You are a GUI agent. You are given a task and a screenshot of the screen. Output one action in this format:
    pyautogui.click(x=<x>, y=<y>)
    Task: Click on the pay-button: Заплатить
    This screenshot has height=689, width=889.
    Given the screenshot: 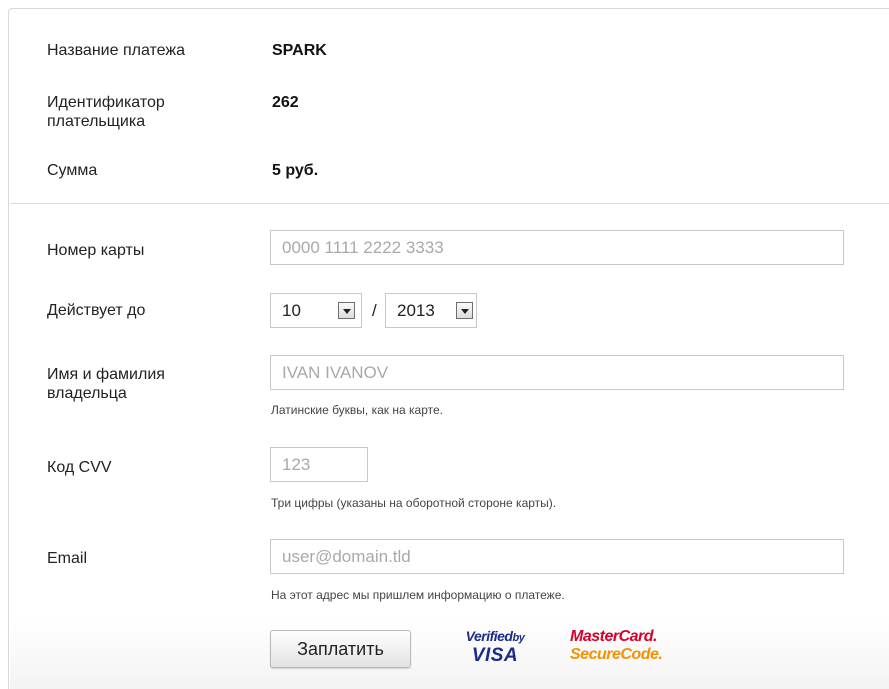 What is the action you would take?
    pyautogui.click(x=340, y=649)
    